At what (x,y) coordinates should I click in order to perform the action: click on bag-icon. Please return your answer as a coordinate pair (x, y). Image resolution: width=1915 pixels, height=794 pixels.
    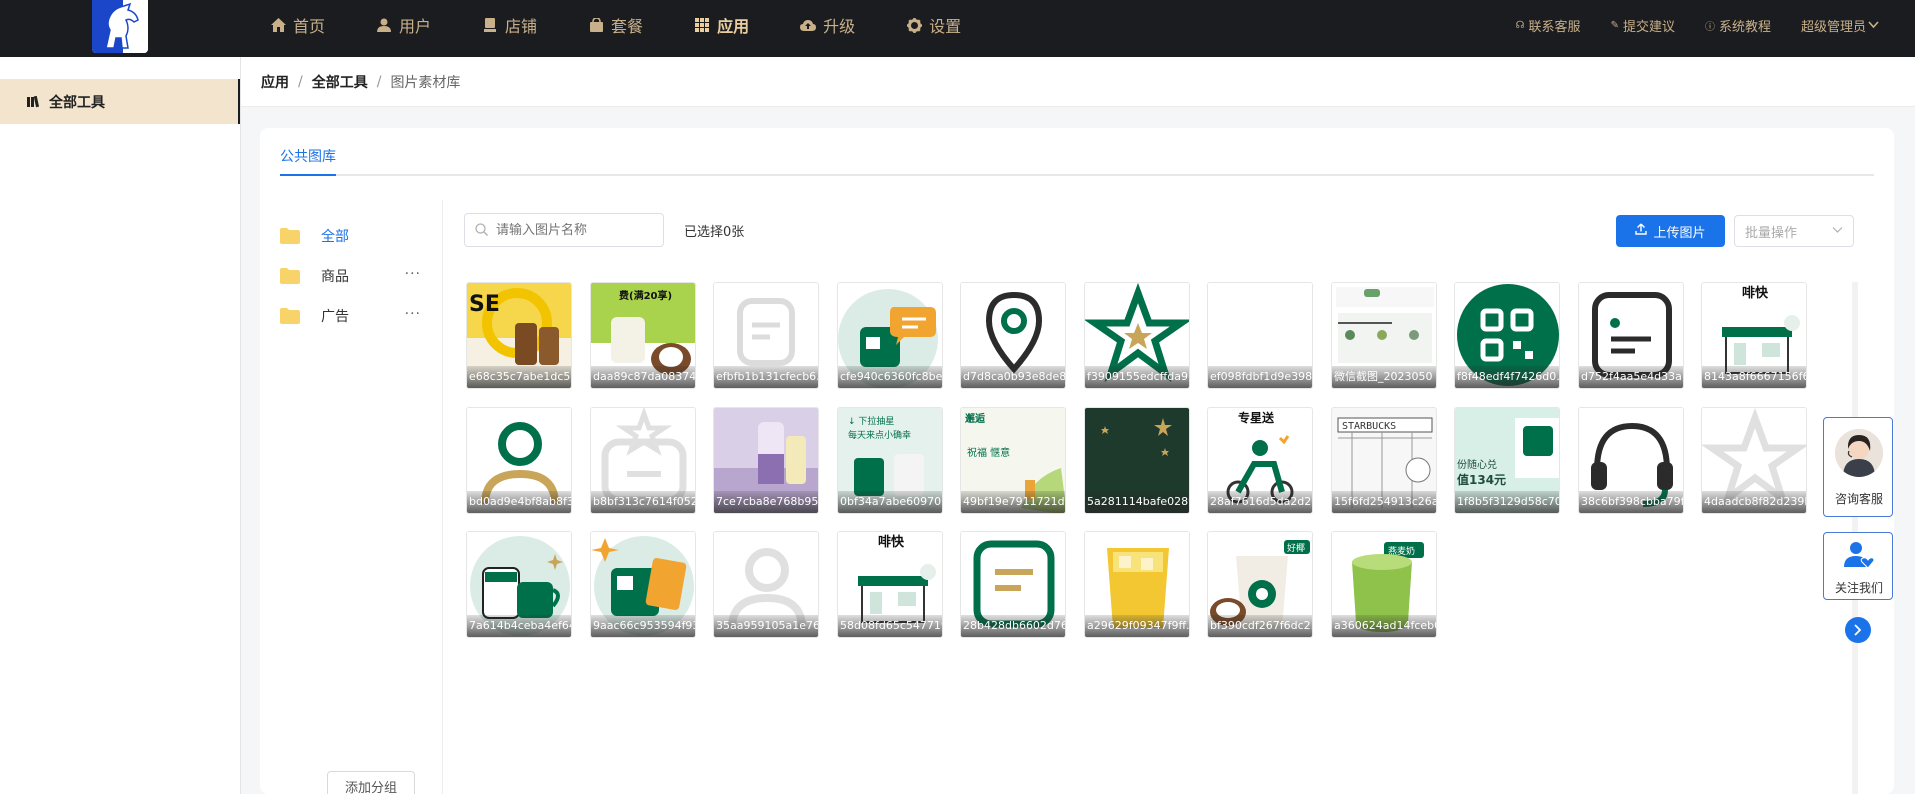
    Looking at the image, I should click on (596, 25).